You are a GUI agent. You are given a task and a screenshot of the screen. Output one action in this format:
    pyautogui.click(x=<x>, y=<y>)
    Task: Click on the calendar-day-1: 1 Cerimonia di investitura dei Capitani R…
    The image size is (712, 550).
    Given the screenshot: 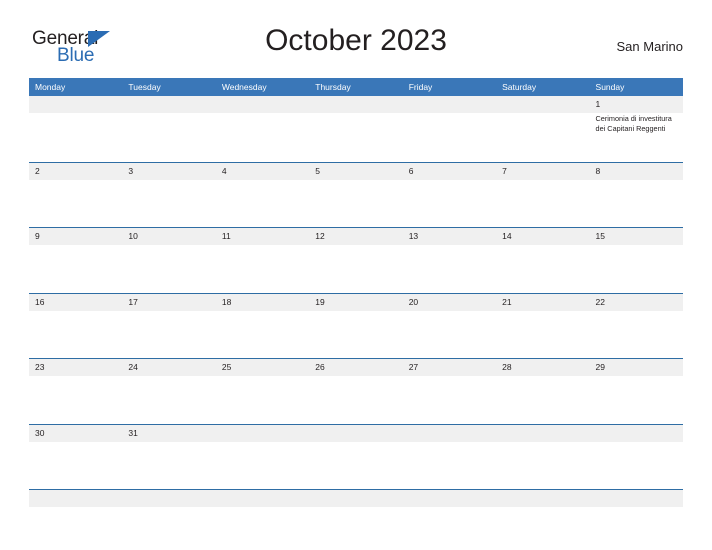 What is the action you would take?
    pyautogui.click(x=636, y=129)
    